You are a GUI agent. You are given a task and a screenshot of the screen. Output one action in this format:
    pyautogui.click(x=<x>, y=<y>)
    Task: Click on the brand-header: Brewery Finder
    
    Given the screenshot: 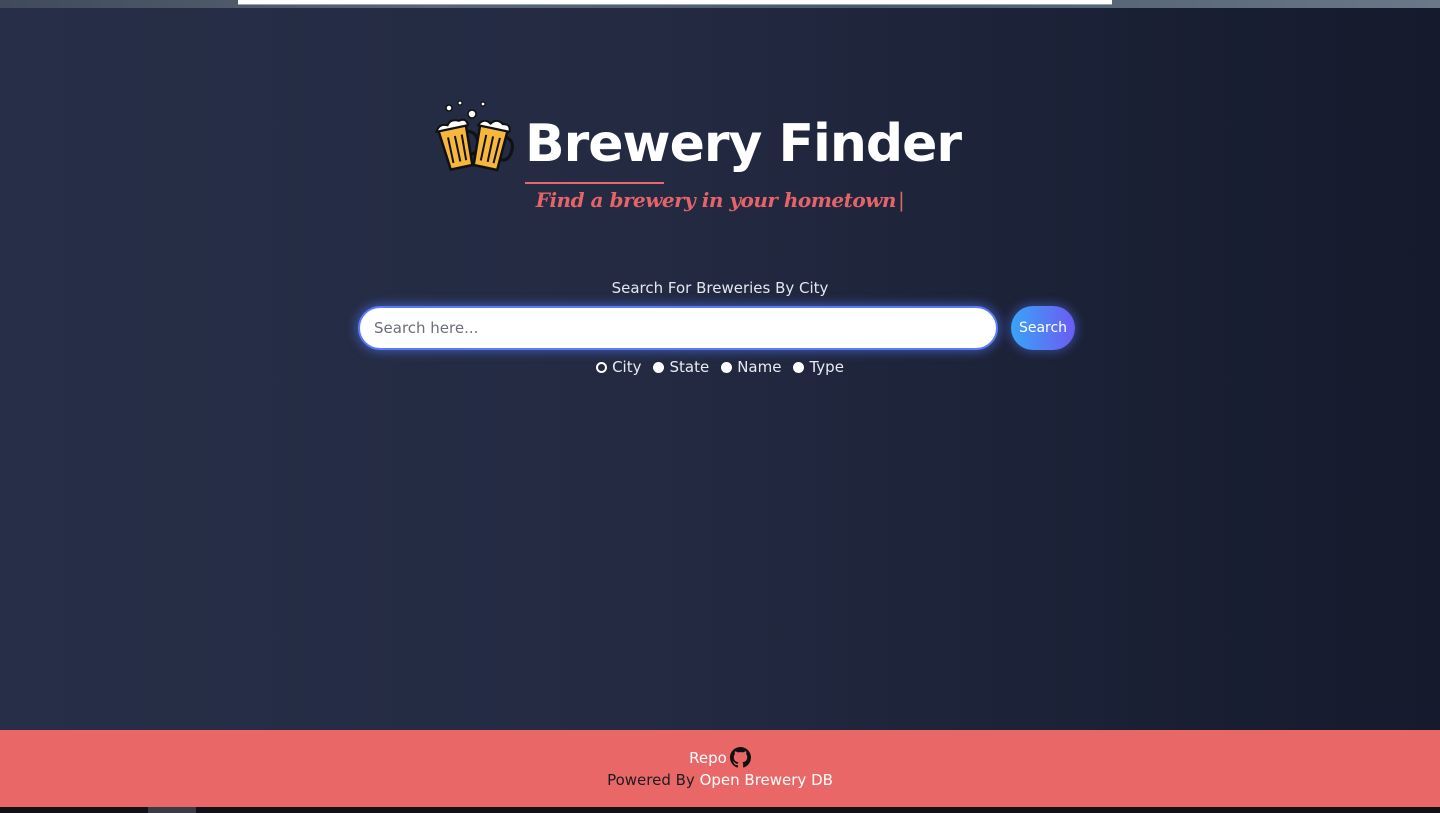 What is the action you would take?
    pyautogui.click(x=698, y=142)
    